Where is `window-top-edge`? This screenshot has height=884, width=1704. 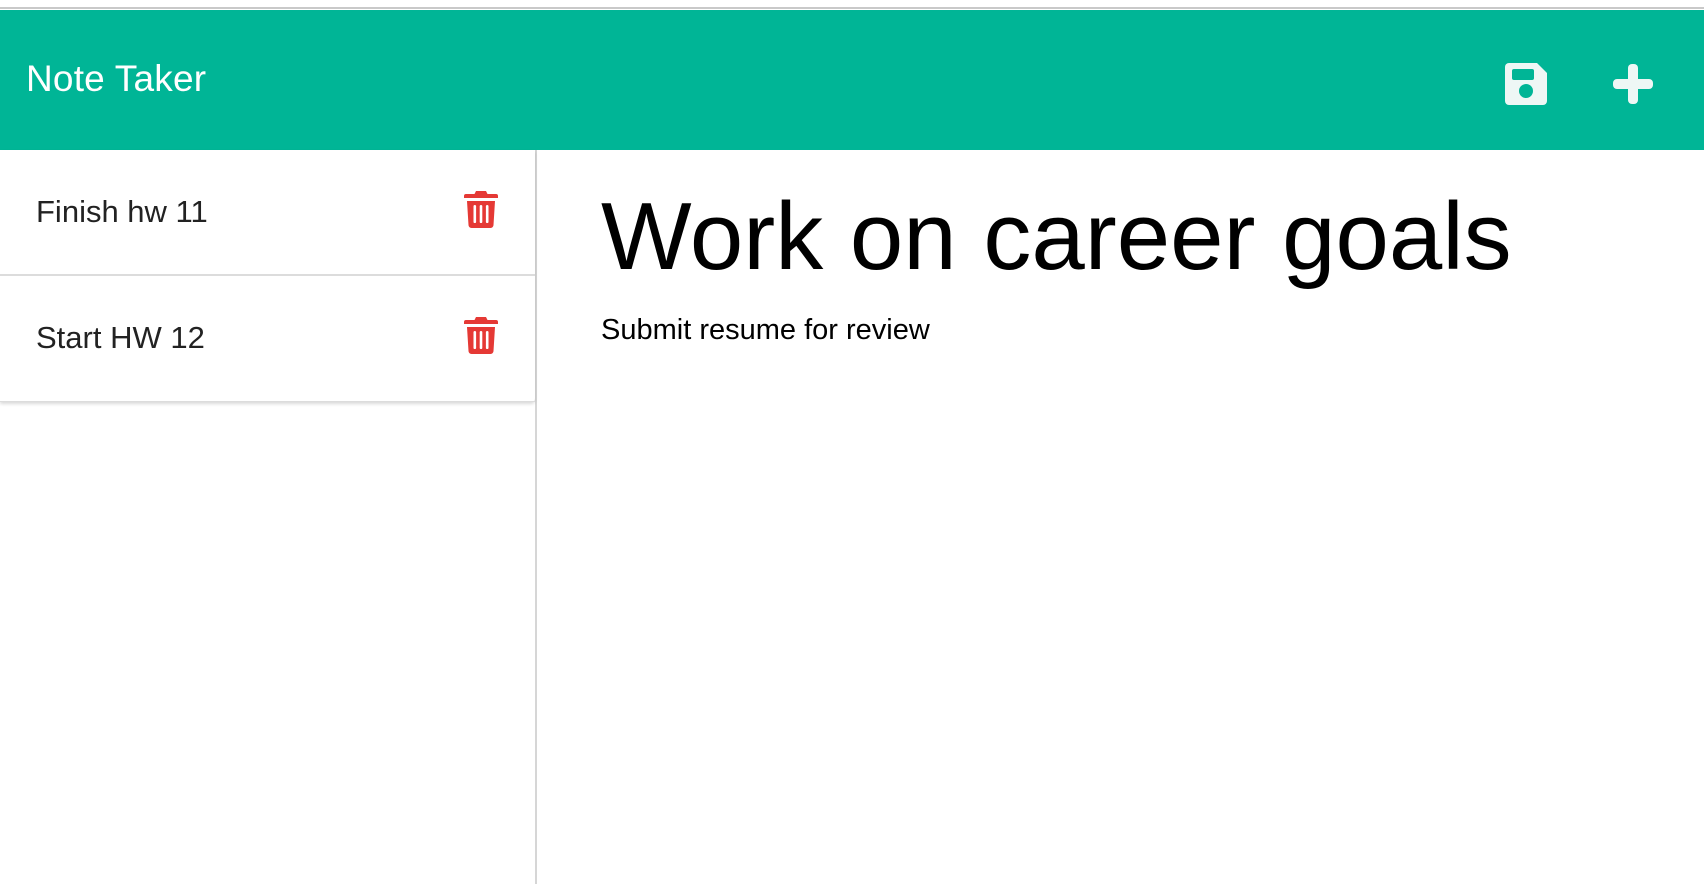 window-top-edge is located at coordinates (852, 4).